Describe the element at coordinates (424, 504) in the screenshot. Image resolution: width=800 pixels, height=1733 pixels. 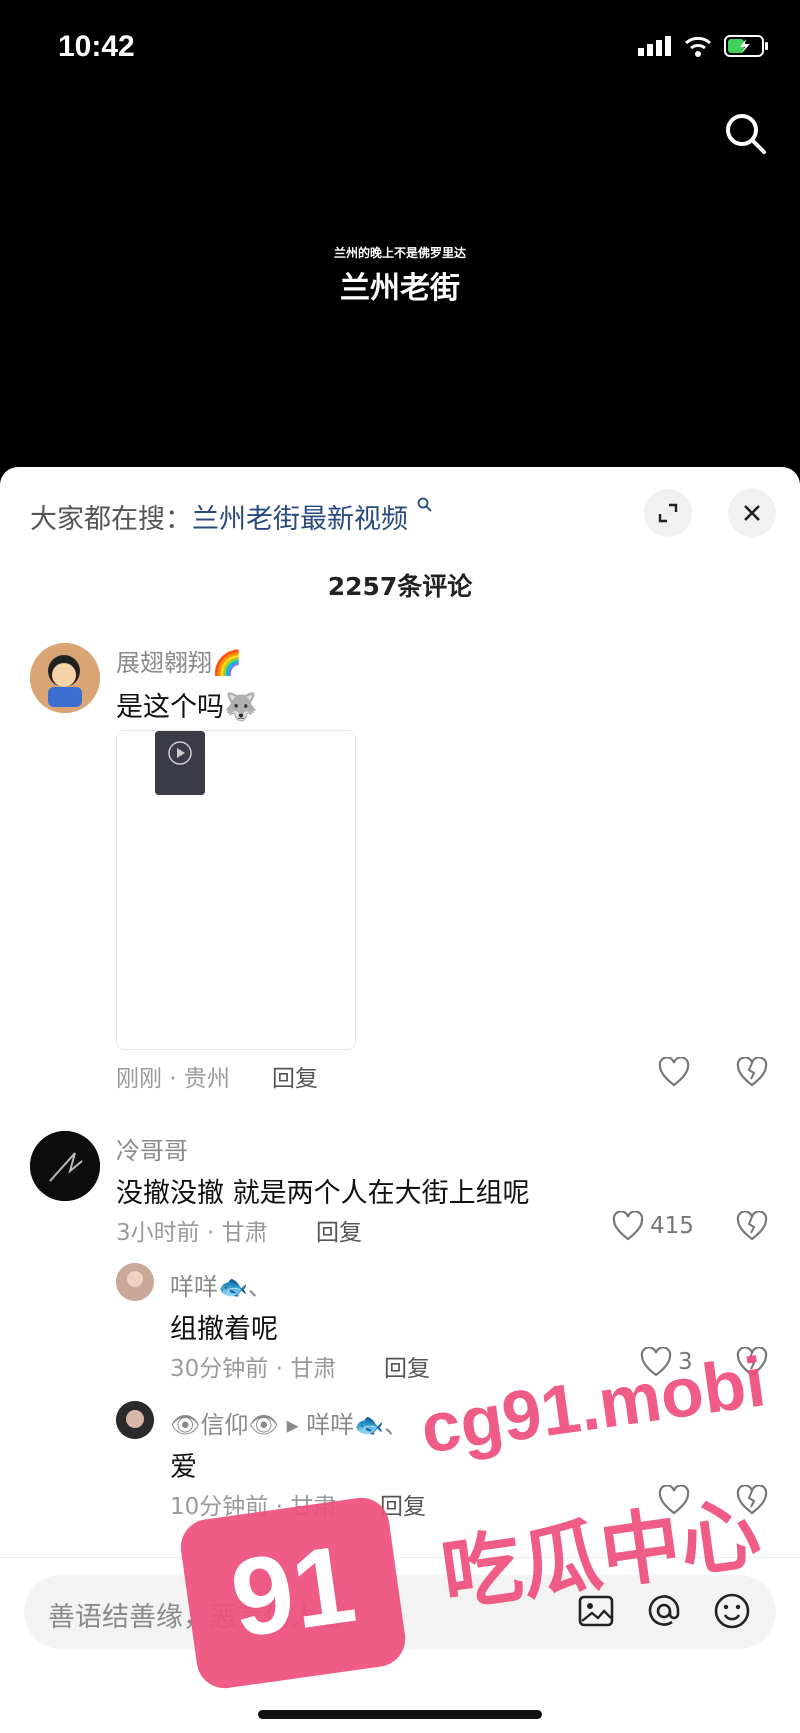
I see `search-small-icon` at that location.